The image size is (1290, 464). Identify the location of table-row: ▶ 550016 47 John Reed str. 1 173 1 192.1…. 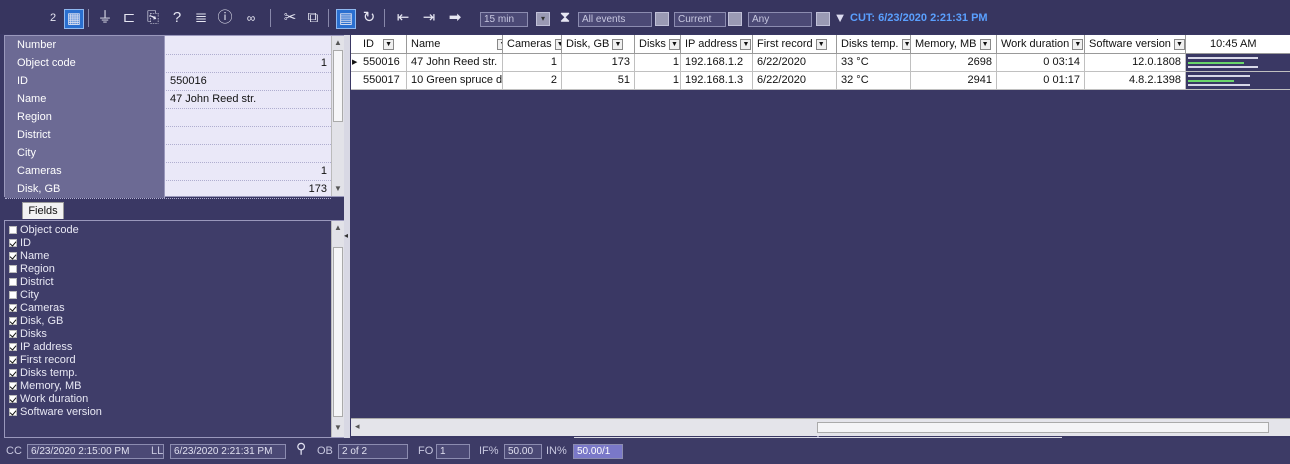
(820, 63).